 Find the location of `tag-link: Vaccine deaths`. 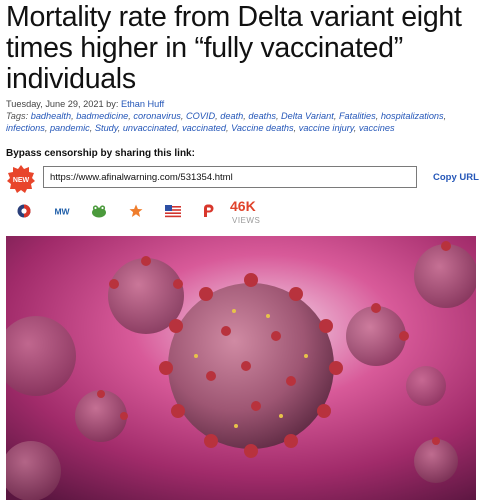

tag-link: Vaccine deaths is located at coordinates (262, 128).